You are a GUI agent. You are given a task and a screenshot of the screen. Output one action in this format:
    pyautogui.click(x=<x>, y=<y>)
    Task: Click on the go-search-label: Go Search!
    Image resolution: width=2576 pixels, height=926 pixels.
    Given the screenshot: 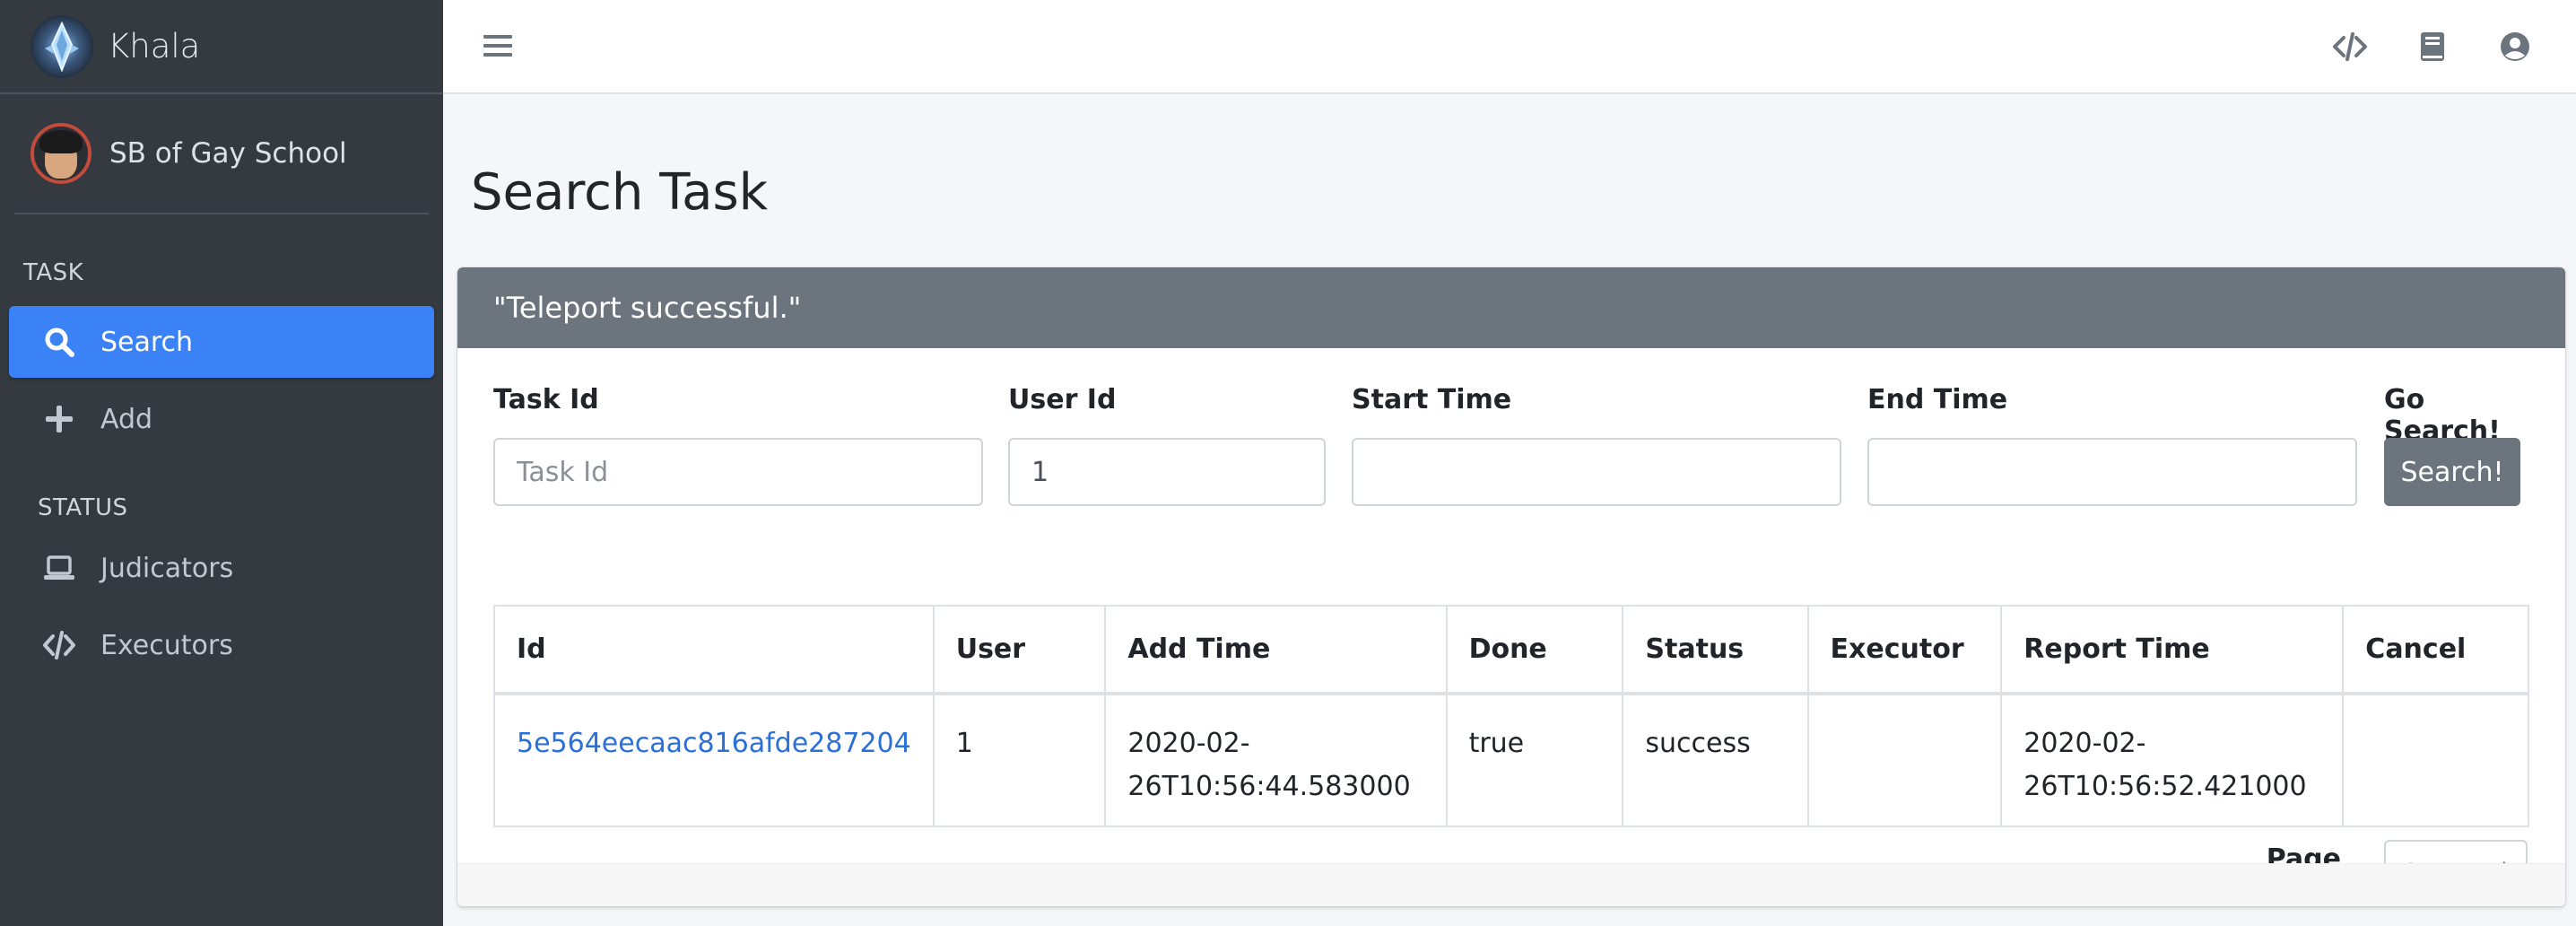 What is the action you would take?
    pyautogui.click(x=2442, y=415)
    